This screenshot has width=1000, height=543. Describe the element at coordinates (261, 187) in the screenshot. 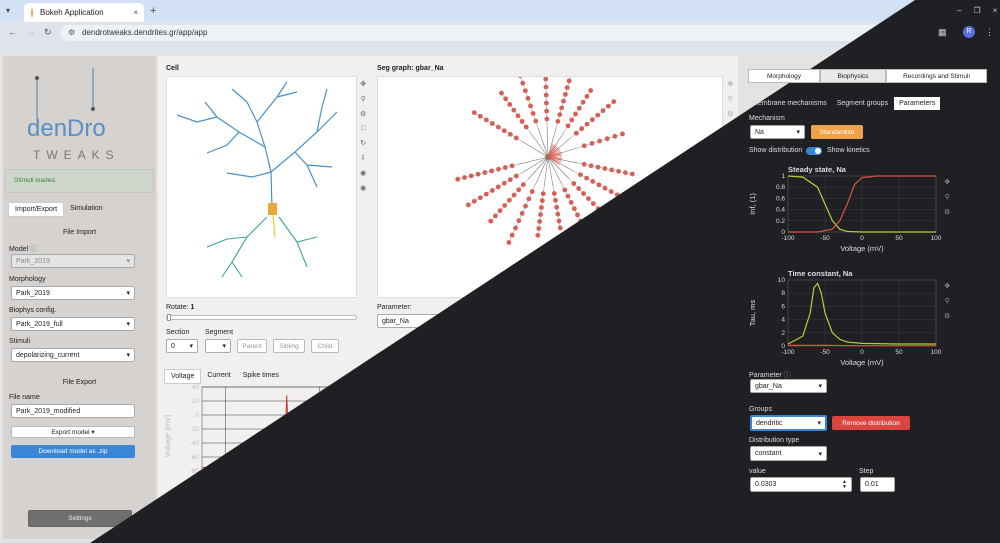

I see `cell-plot` at that location.